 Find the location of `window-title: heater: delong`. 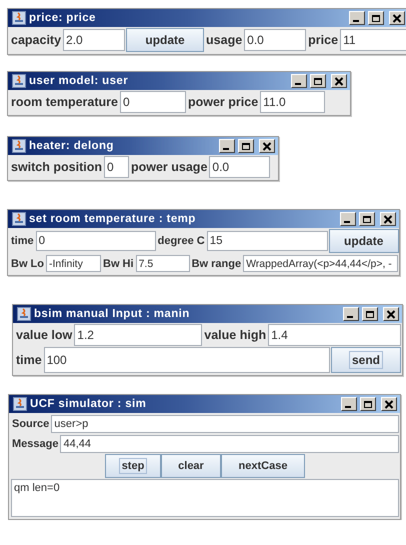

window-title: heater: delong is located at coordinates (71, 146).